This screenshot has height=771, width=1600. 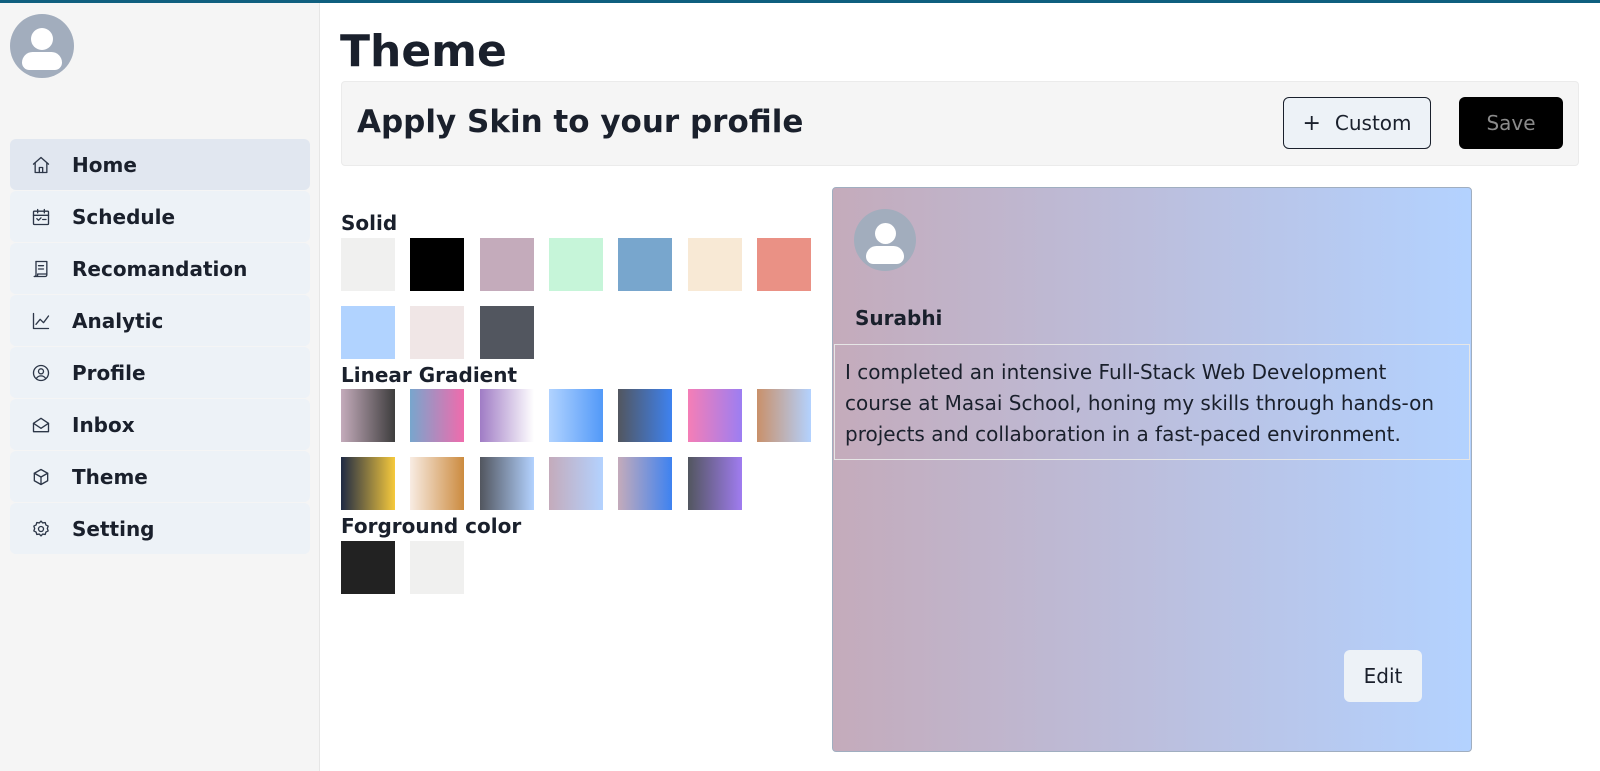 What do you see at coordinates (1511, 123) in the screenshot?
I see `save-button: Save` at bounding box center [1511, 123].